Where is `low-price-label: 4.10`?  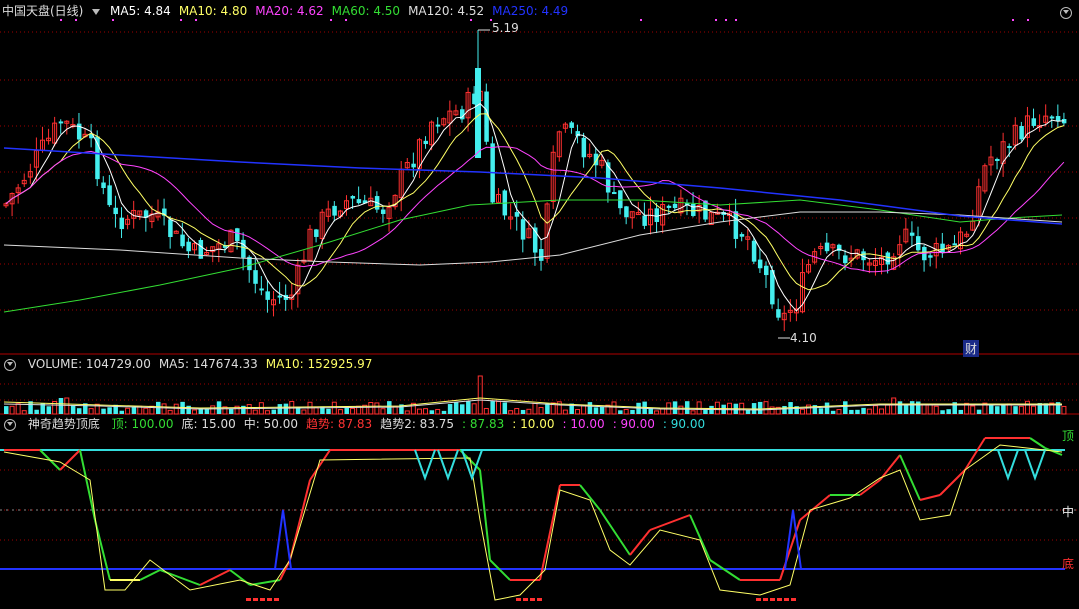
low-price-label: 4.10 is located at coordinates (803, 338).